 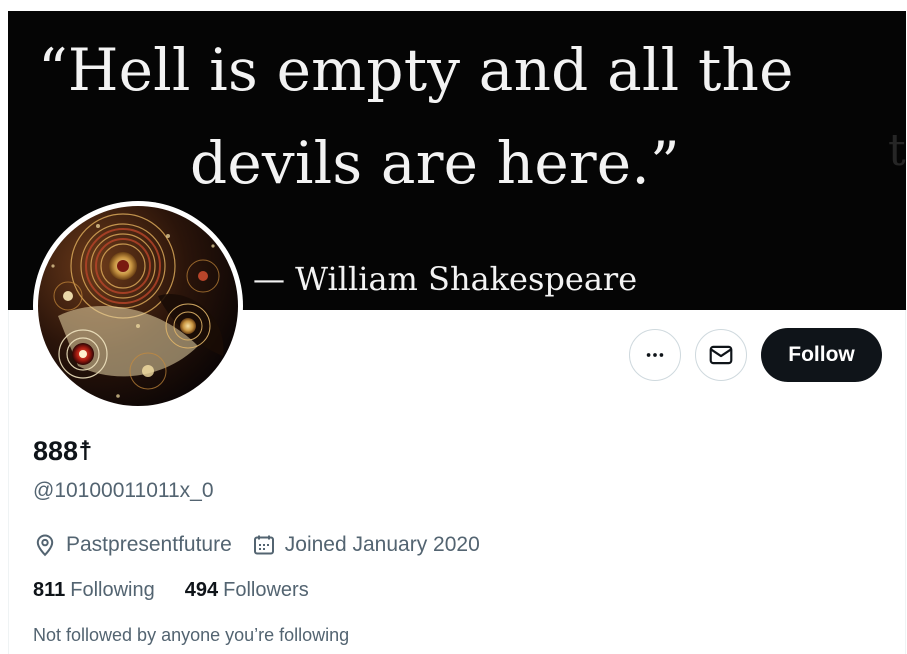 I want to click on joined-item: Joined January 2020, so click(x=366, y=545).